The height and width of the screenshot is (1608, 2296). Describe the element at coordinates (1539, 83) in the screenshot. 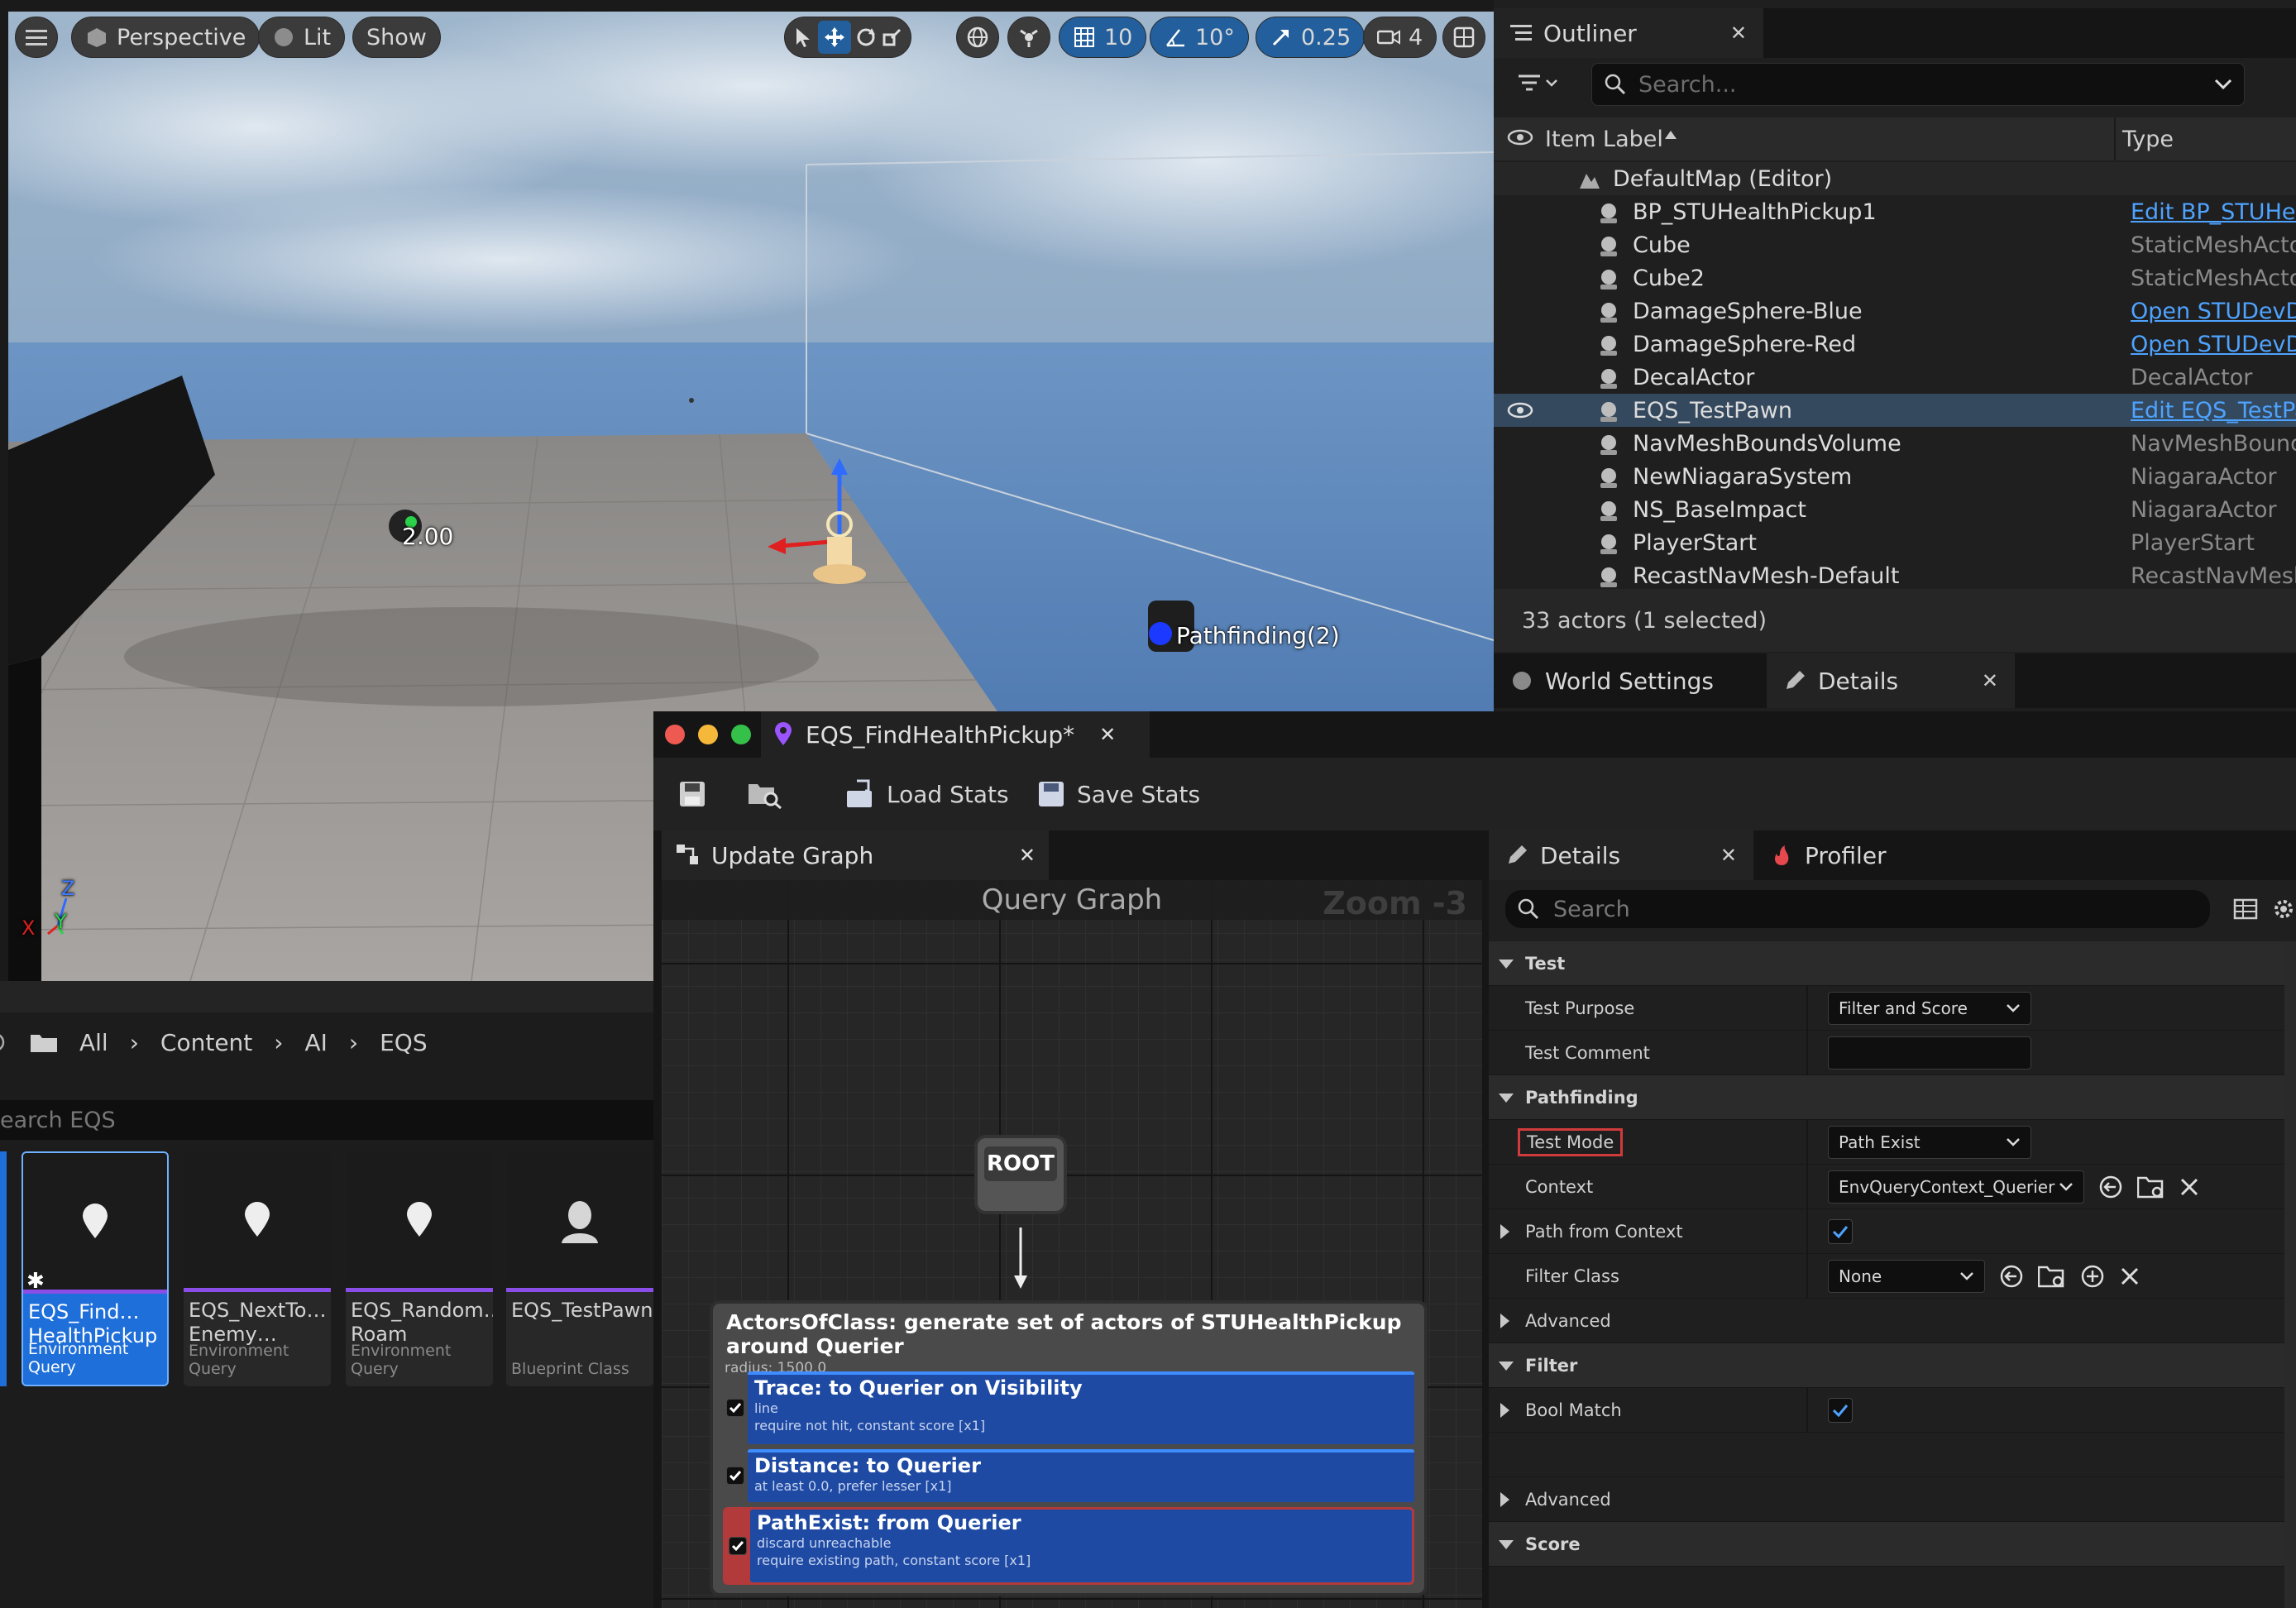

I see `filter-icon` at that location.